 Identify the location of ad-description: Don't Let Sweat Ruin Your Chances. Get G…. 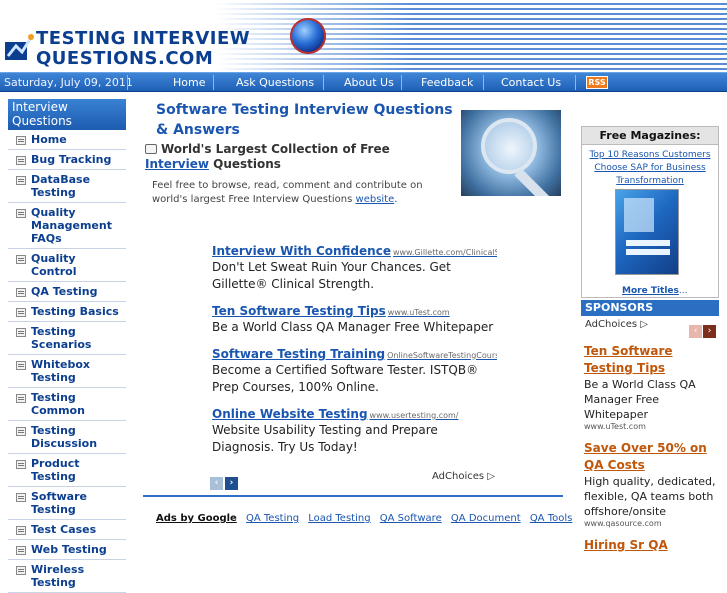
(331, 275).